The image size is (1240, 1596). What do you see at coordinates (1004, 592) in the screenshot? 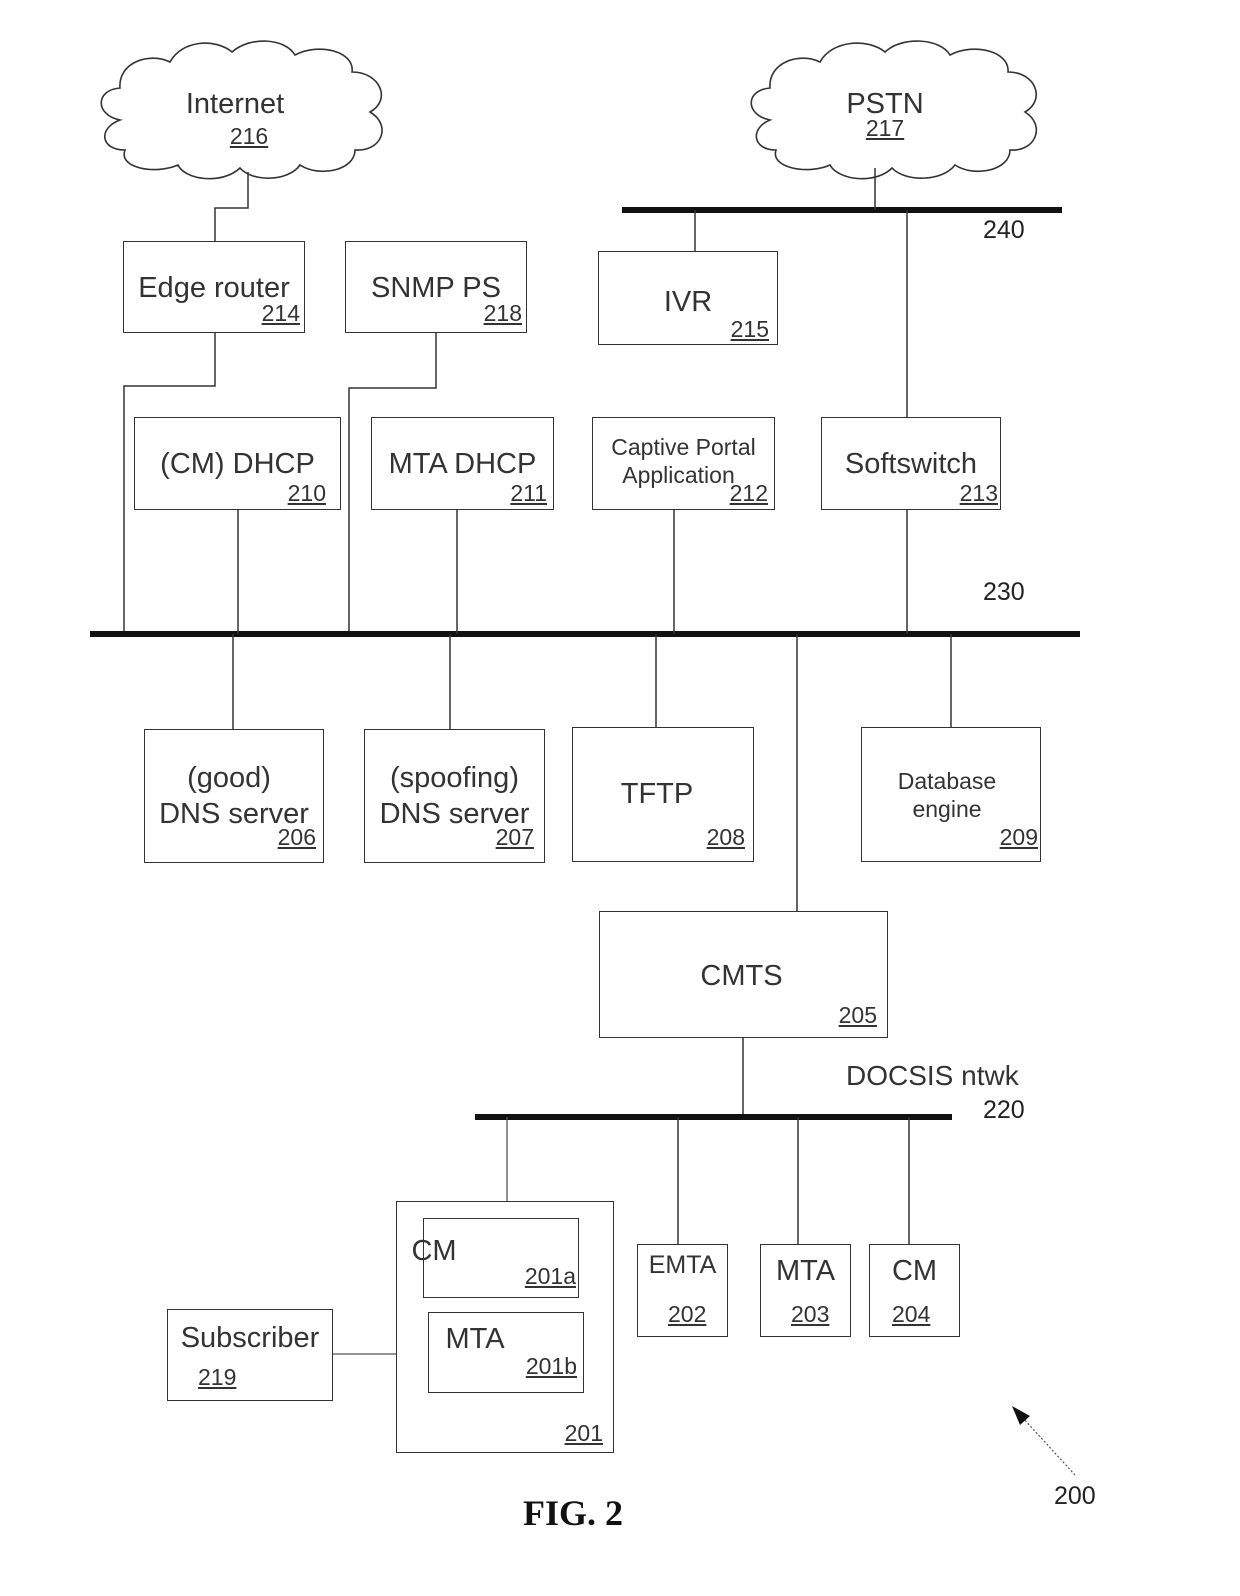
I see `bus-230-label: 230` at bounding box center [1004, 592].